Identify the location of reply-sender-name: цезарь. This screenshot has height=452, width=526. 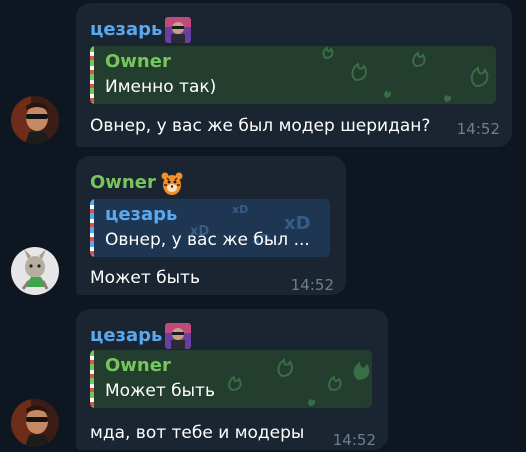
(141, 214).